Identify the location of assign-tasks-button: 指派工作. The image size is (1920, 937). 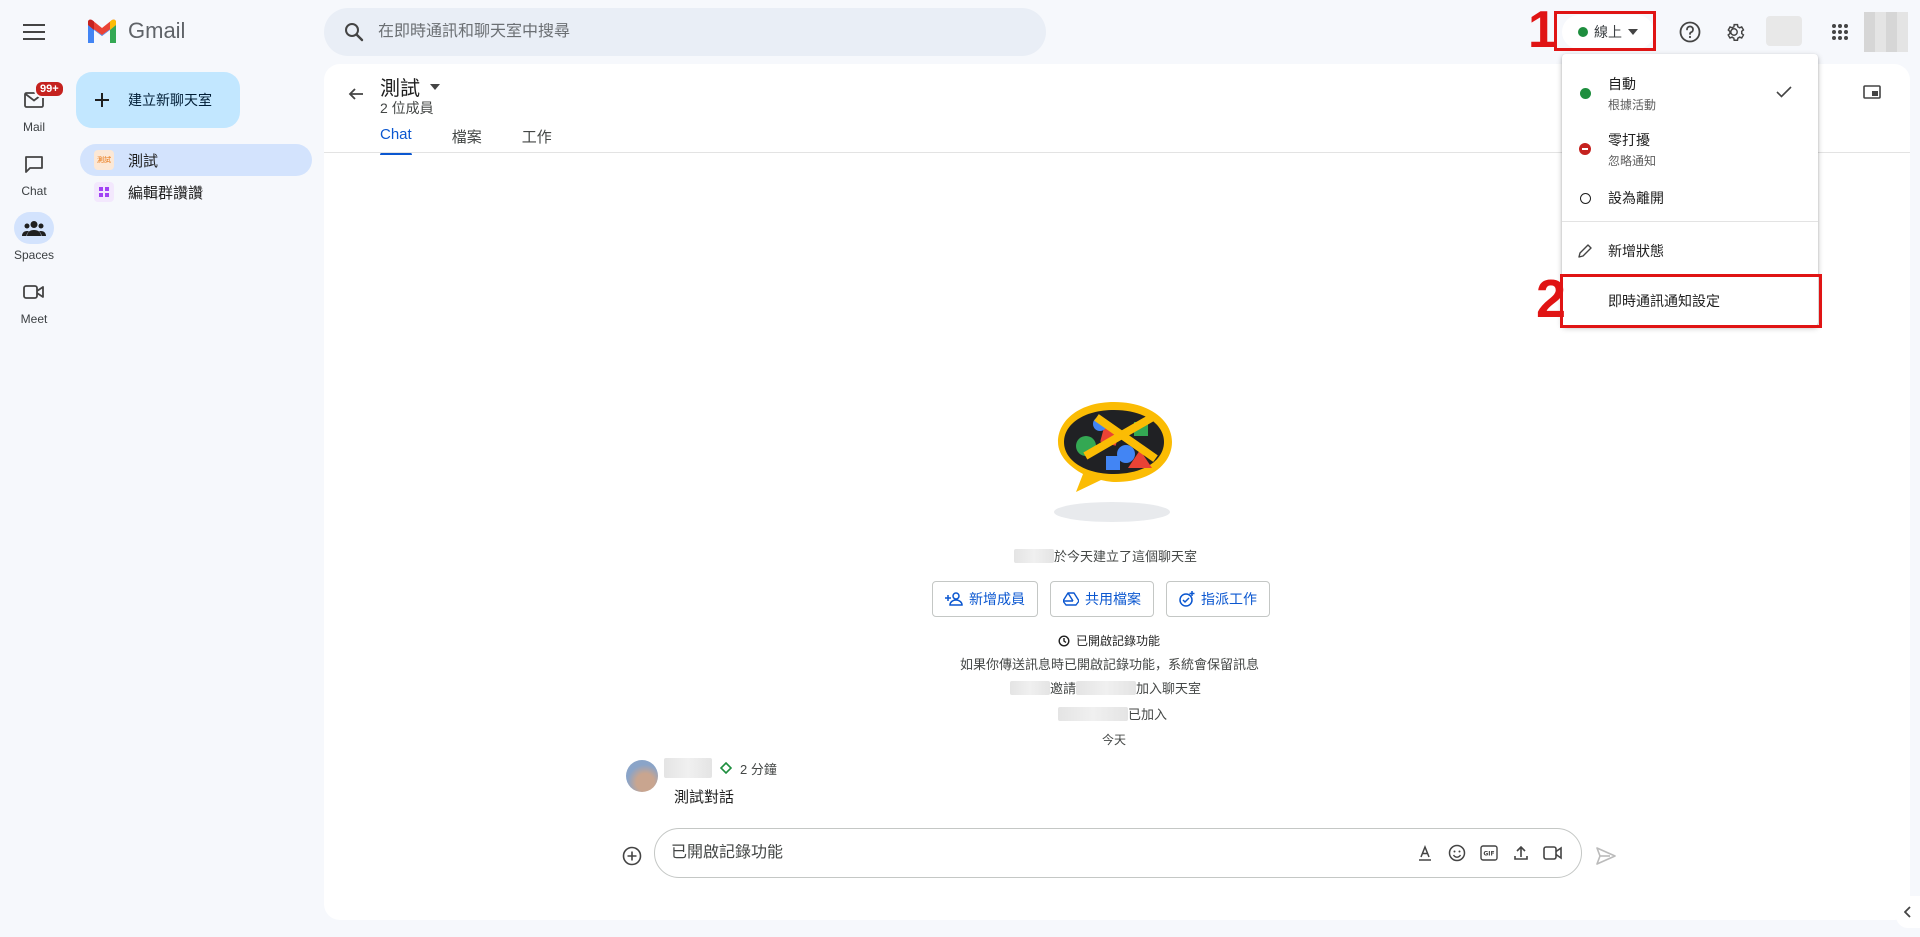
(1218, 599).